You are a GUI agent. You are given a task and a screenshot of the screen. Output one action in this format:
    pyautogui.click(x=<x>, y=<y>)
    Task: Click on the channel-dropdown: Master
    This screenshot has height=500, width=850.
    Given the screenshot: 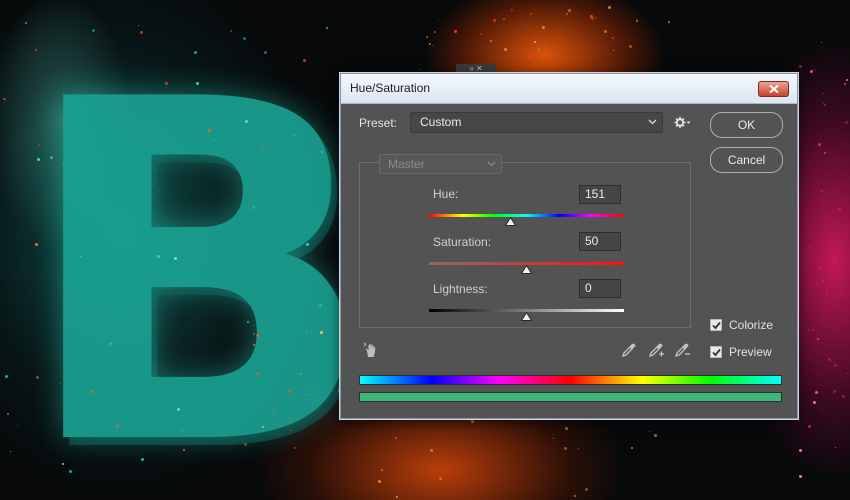 What is the action you would take?
    pyautogui.click(x=440, y=164)
    